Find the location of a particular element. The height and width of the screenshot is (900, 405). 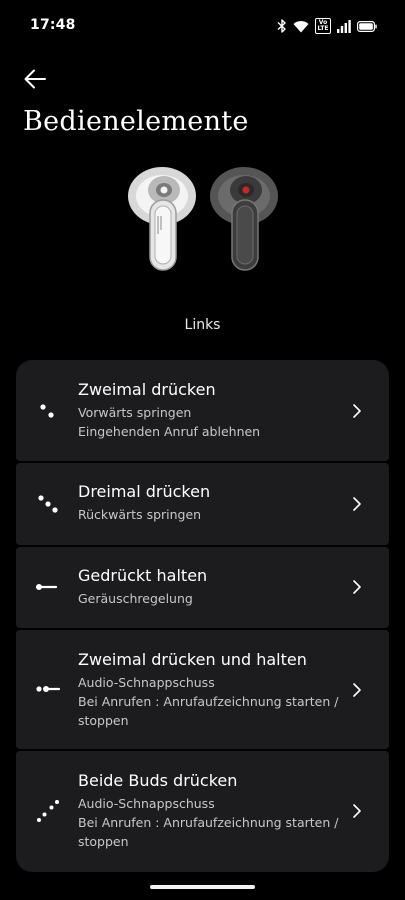

status-time: 17:48 is located at coordinates (53, 25).